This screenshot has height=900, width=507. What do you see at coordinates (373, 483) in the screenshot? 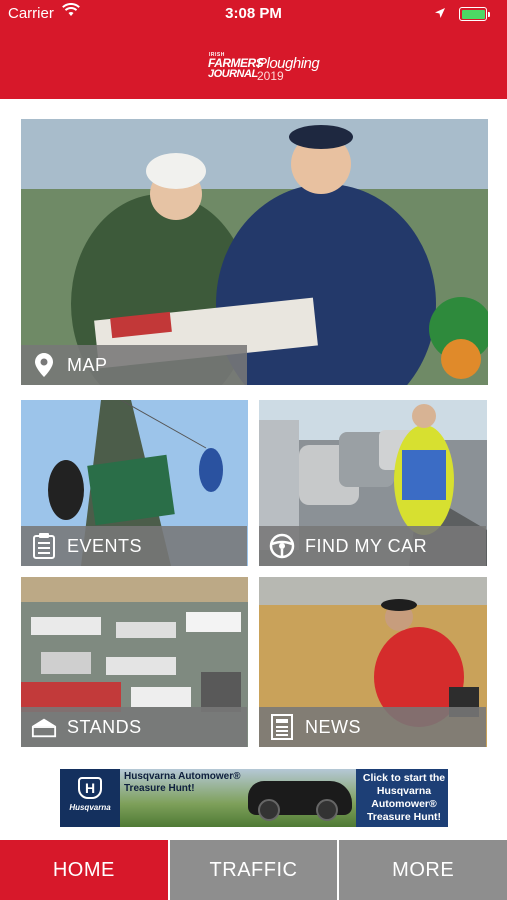
I see `find-my-car-tile: FIND MY CAR` at bounding box center [373, 483].